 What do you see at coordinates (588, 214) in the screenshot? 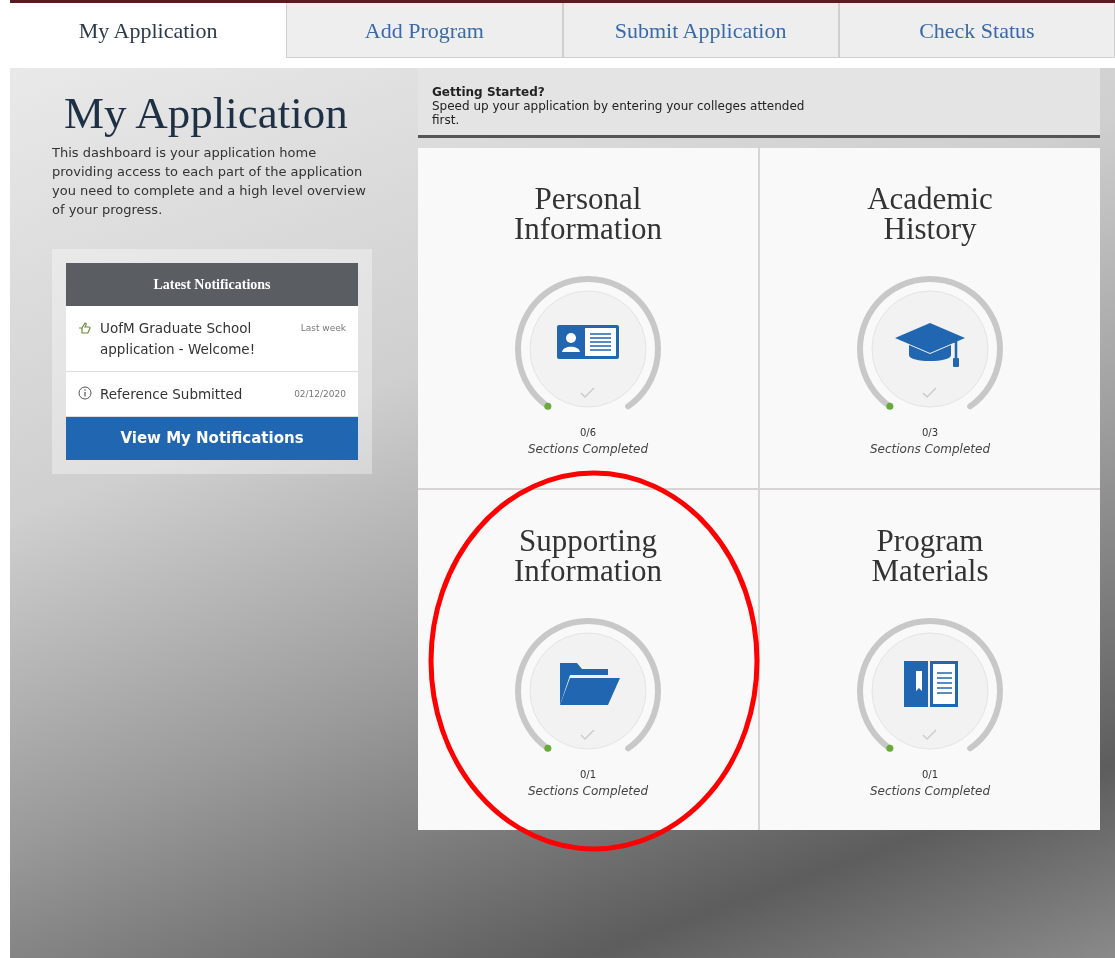
I see `tile-title: Personal Information` at bounding box center [588, 214].